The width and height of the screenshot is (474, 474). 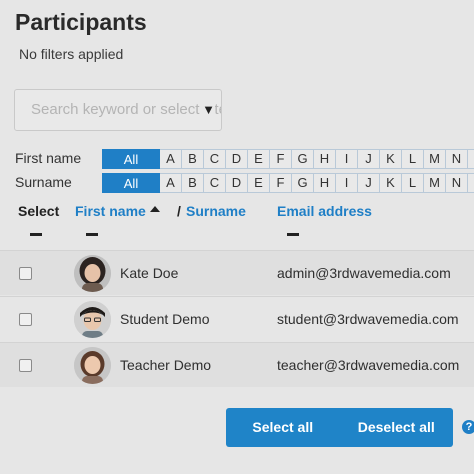 What do you see at coordinates (43, 182) in the screenshot?
I see `surname-filter-label: Surname` at bounding box center [43, 182].